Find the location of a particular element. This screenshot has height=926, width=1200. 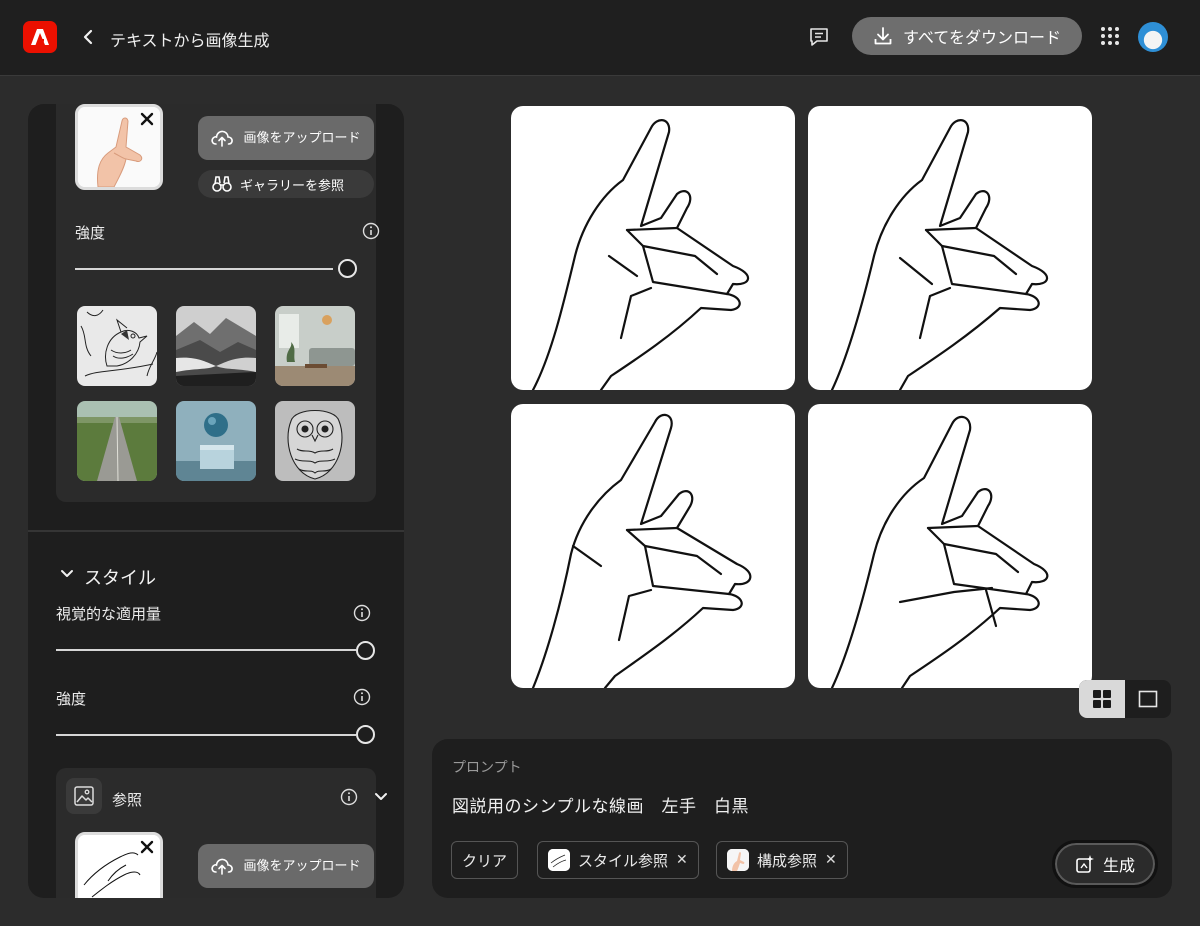

composition-reference-card: 画像をアップロード ギャラリーを参照 強度 is located at coordinates (218, 303).